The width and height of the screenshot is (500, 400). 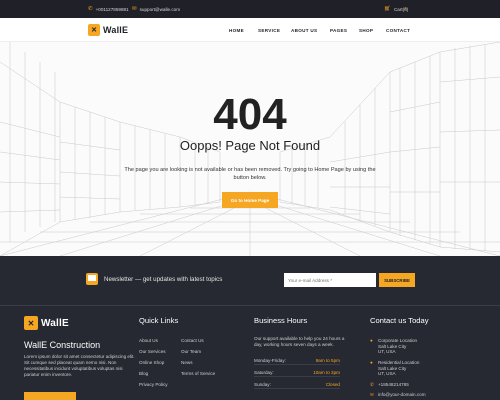 I want to click on hours-row: Sunday: Closed, so click(x=297, y=384).